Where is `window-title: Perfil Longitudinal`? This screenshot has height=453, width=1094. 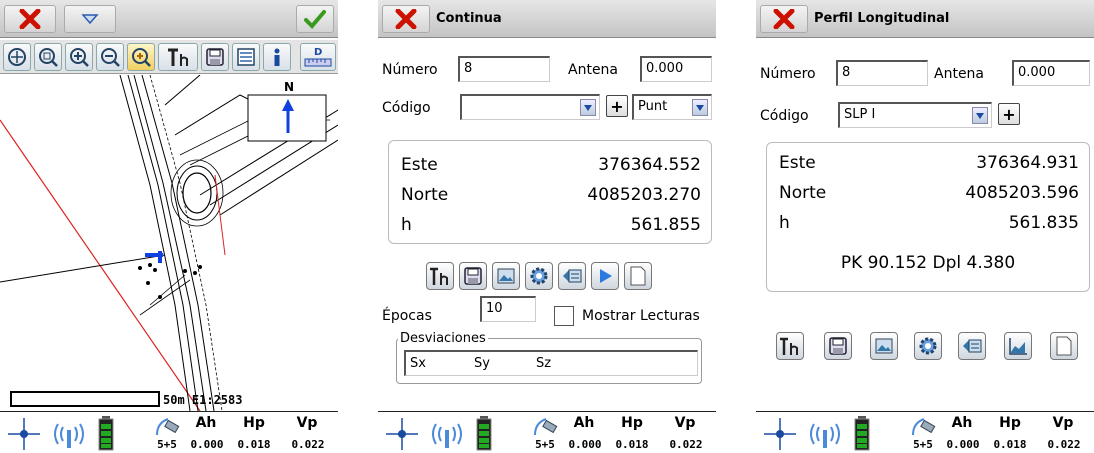 window-title: Perfil Longitudinal is located at coordinates (882, 18).